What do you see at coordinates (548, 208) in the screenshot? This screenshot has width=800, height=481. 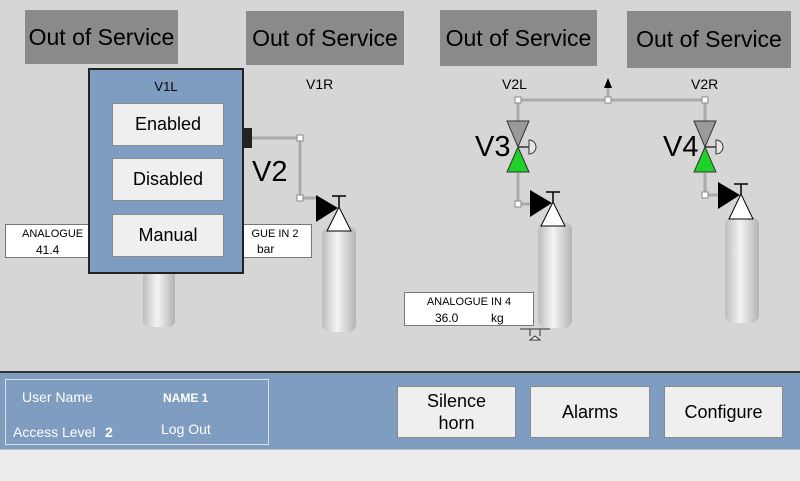 I see `cylinder-valve-v2l` at bounding box center [548, 208].